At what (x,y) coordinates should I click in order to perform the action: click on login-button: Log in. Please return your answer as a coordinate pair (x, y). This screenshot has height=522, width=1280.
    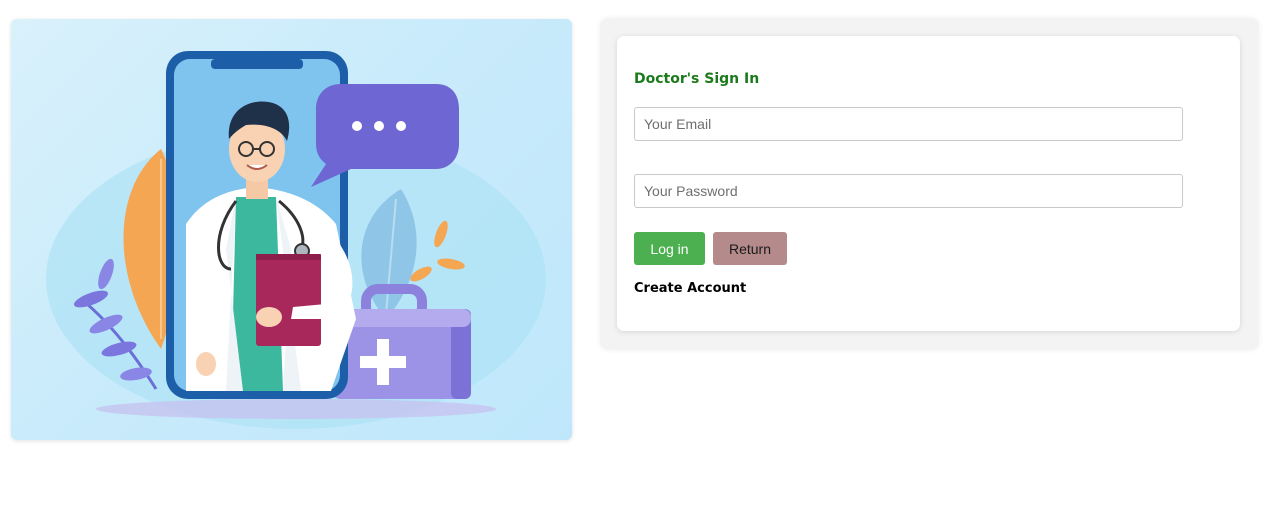
    Looking at the image, I should click on (669, 248).